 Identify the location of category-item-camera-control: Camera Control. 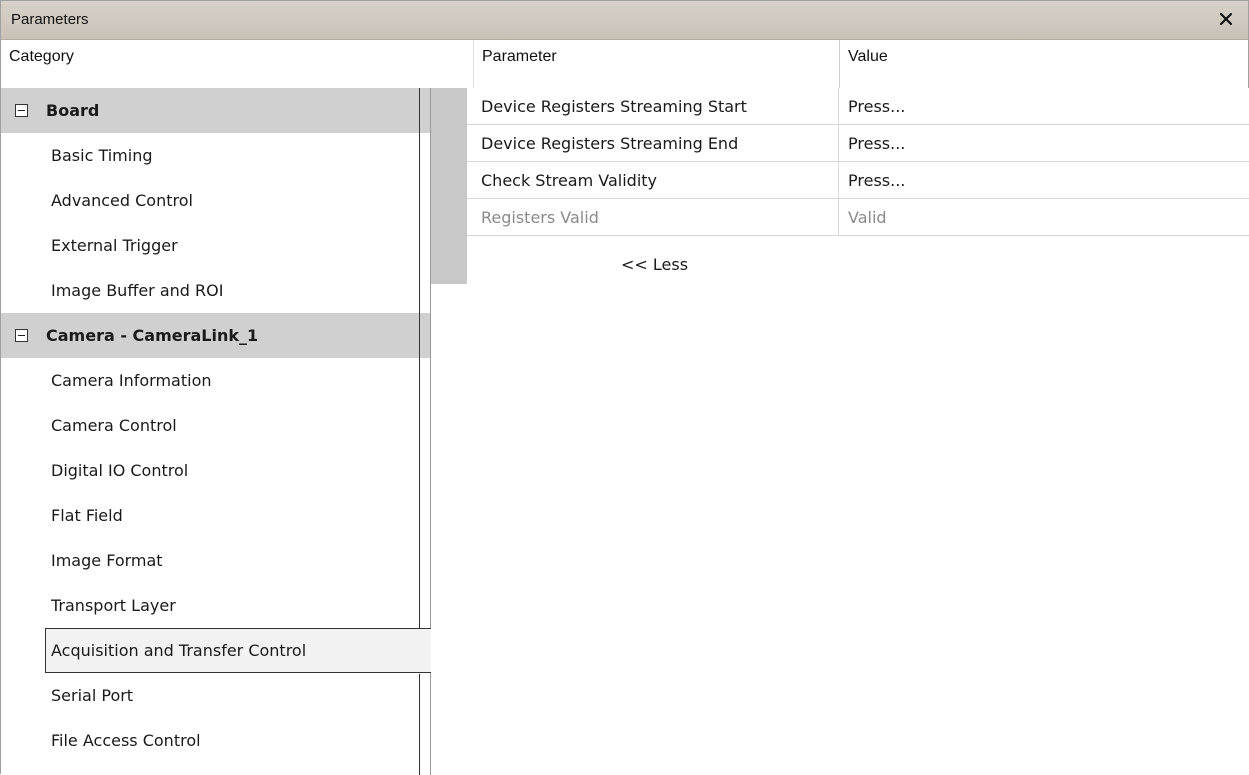
(215, 425).